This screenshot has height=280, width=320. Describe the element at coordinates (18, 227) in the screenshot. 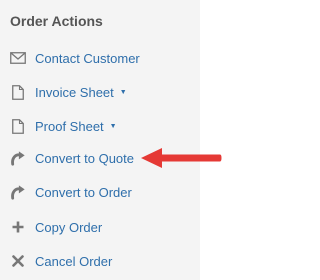

I see `plus-icon` at that location.